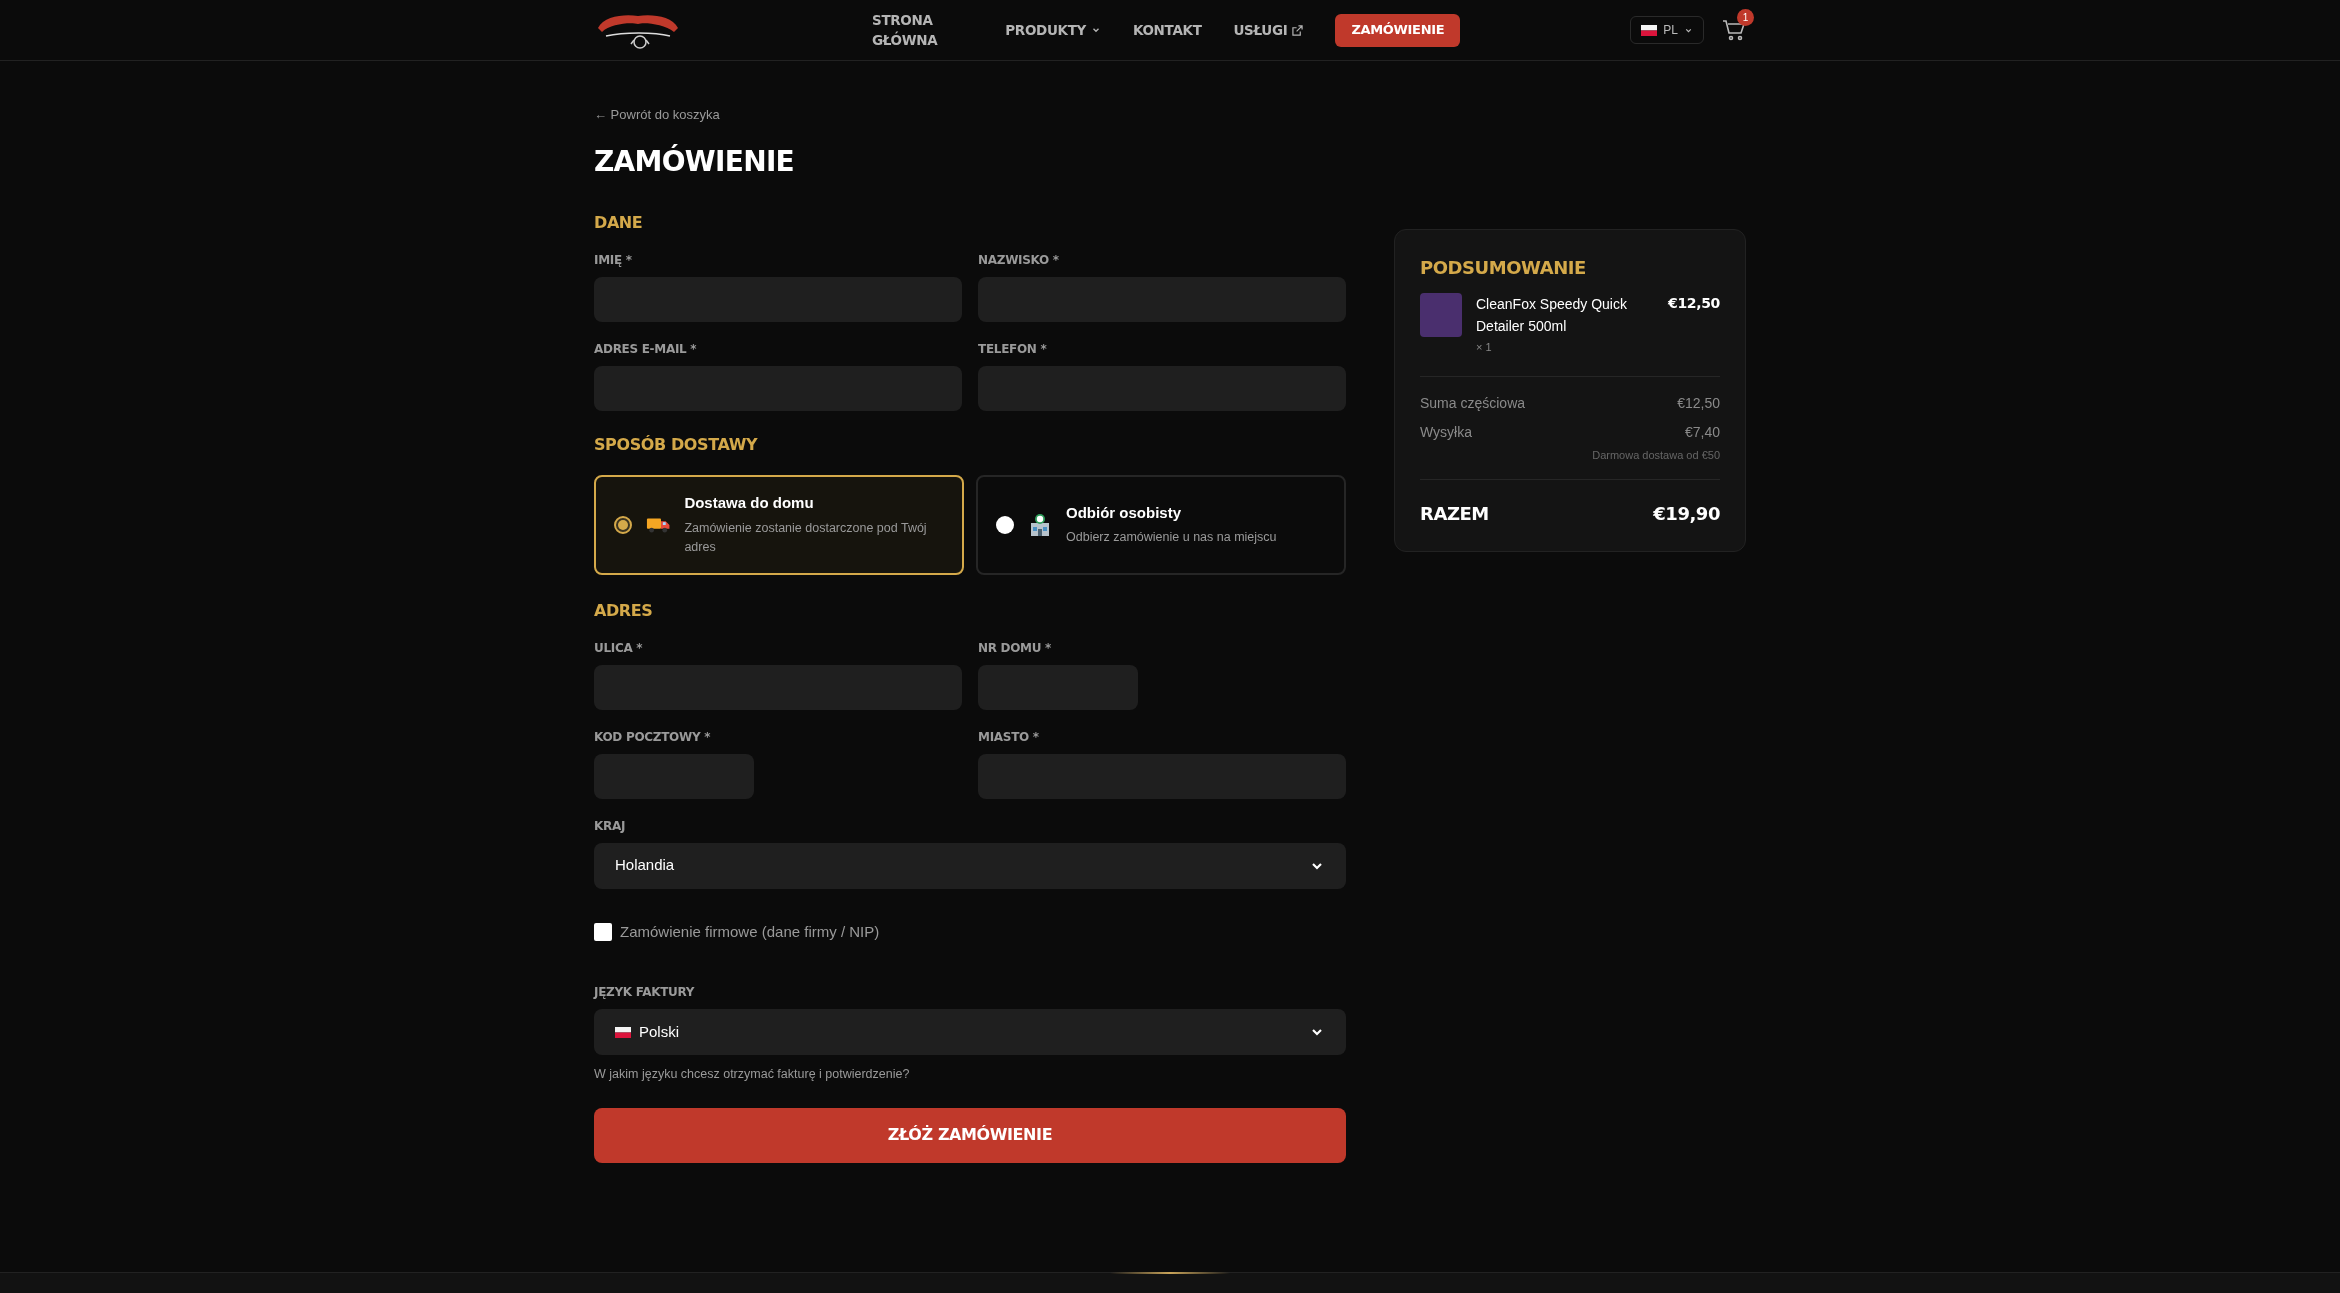 Image resolution: width=2340 pixels, height=1293 pixels. What do you see at coordinates (1694, 303) in the screenshot?
I see `product-price: €12,50` at bounding box center [1694, 303].